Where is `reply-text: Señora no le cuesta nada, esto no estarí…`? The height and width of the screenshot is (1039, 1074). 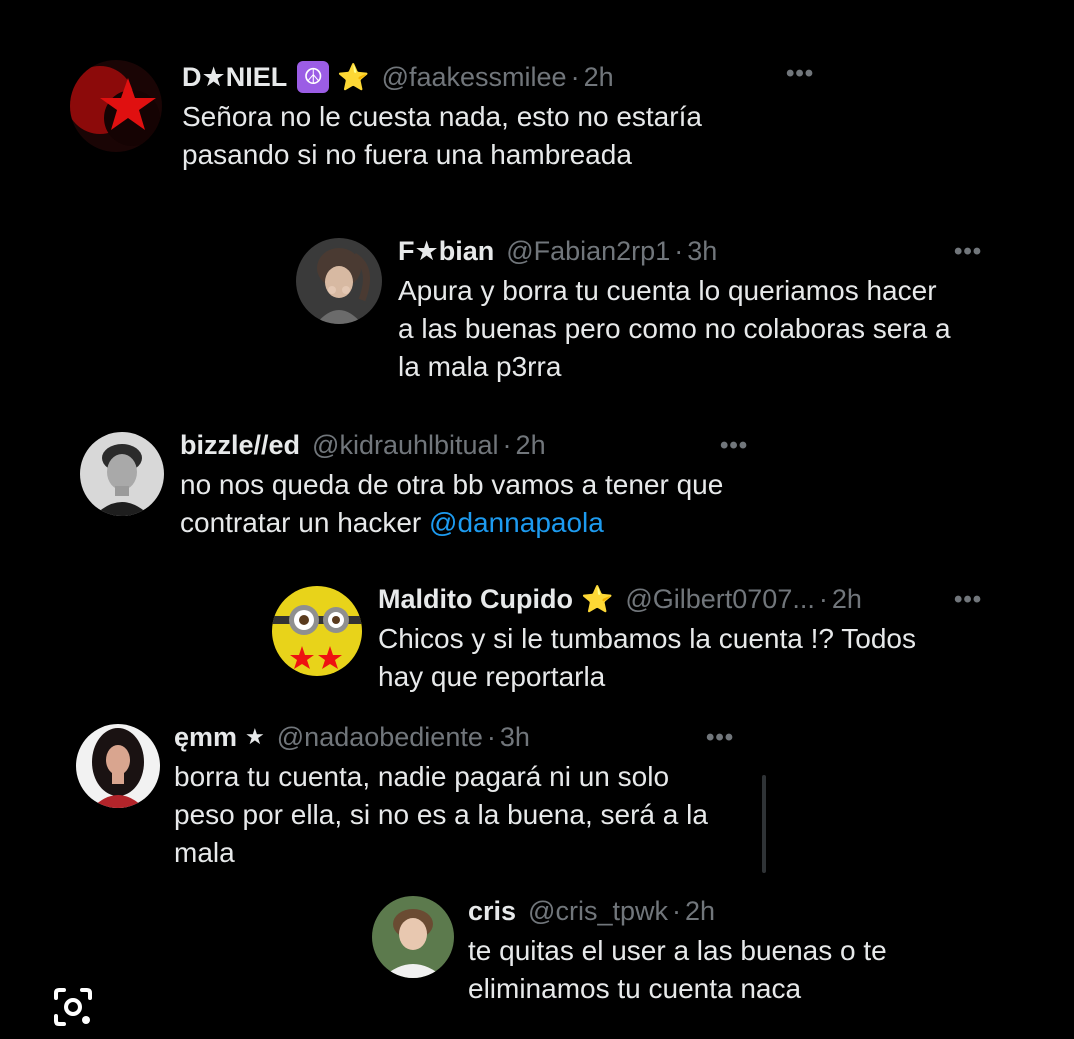 reply-text: Señora no le cuesta nada, esto no estarí… is located at coordinates (442, 135).